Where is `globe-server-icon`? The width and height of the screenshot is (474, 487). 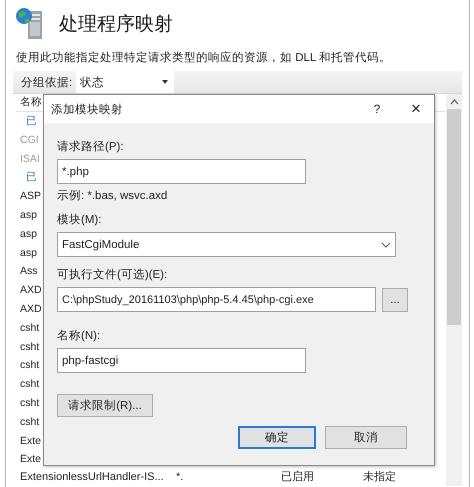 globe-server-icon is located at coordinates (30, 24).